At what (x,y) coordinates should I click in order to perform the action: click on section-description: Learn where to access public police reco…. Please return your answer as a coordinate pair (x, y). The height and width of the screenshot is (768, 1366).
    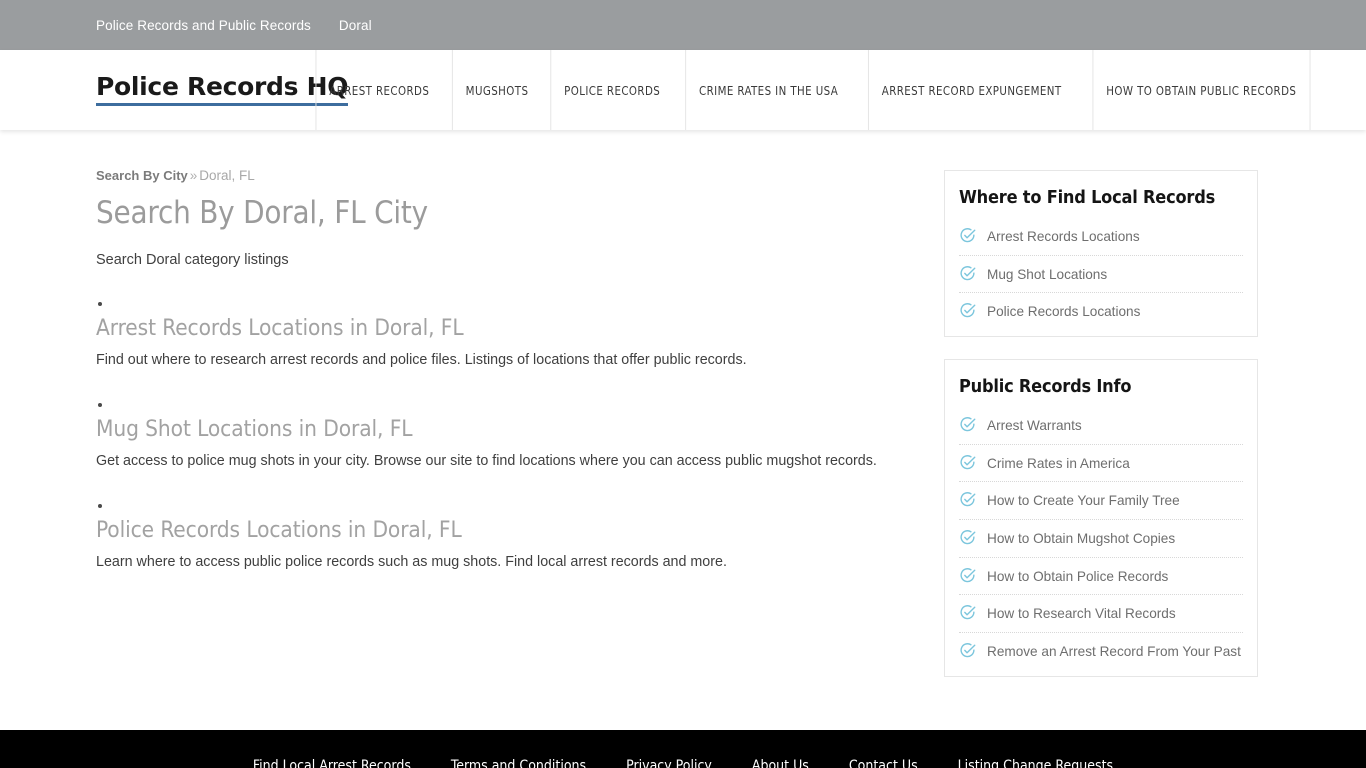
    Looking at the image, I should click on (411, 562).